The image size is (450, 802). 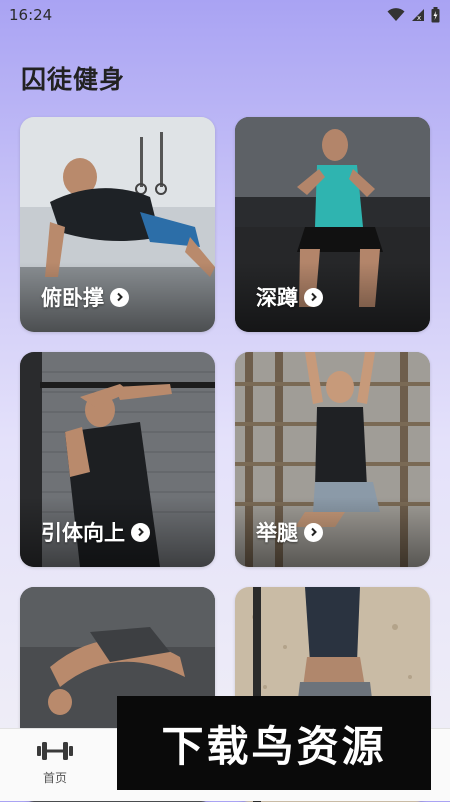 What do you see at coordinates (277, 298) in the screenshot?
I see `card-title: 深蹲` at bounding box center [277, 298].